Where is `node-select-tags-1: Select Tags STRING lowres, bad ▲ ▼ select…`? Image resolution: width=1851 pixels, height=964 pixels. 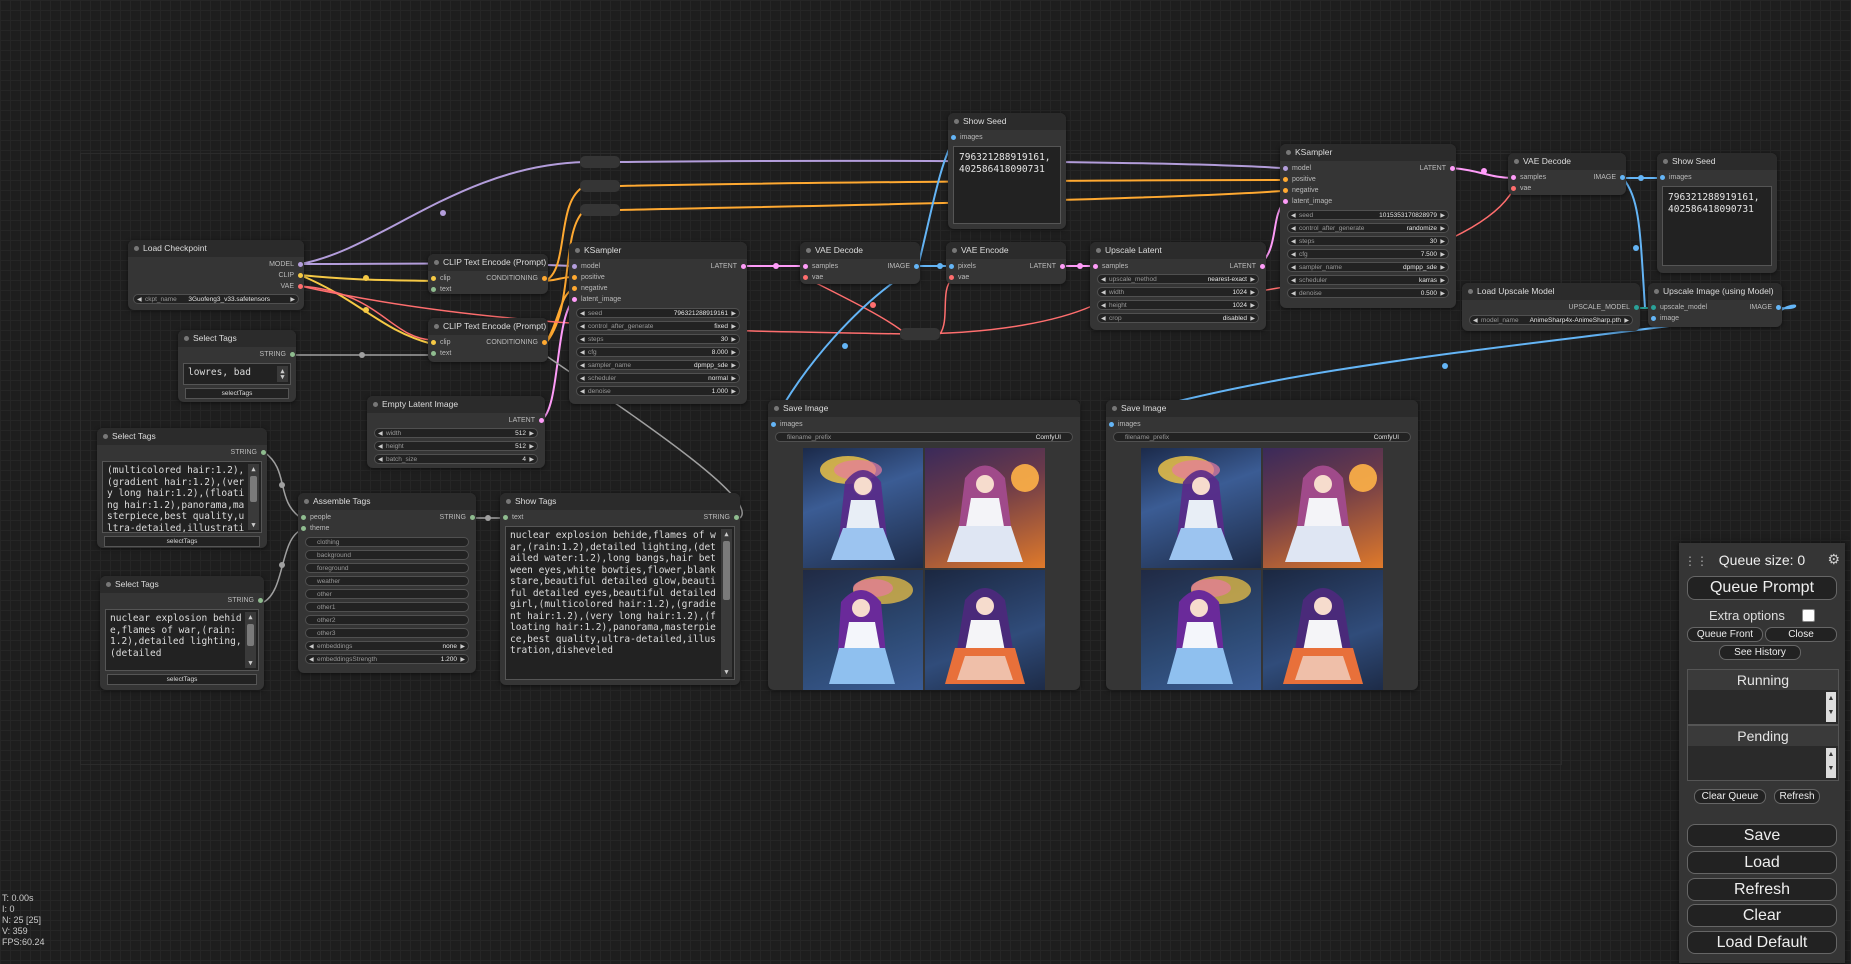
node-select-tags-1: Select Tags STRING lowres, bad ▲ ▼ select… is located at coordinates (237, 366).